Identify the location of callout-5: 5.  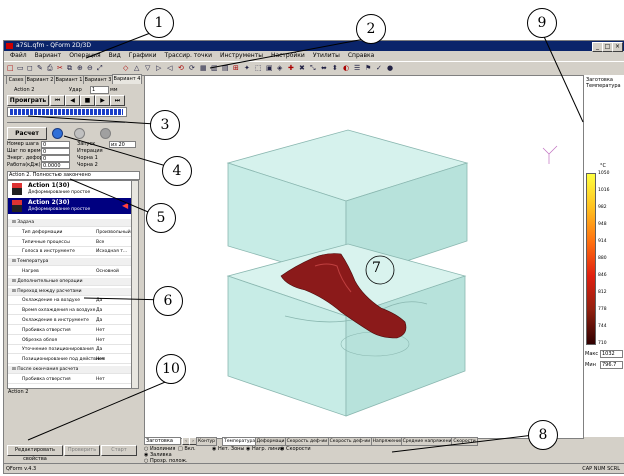
(161, 218).